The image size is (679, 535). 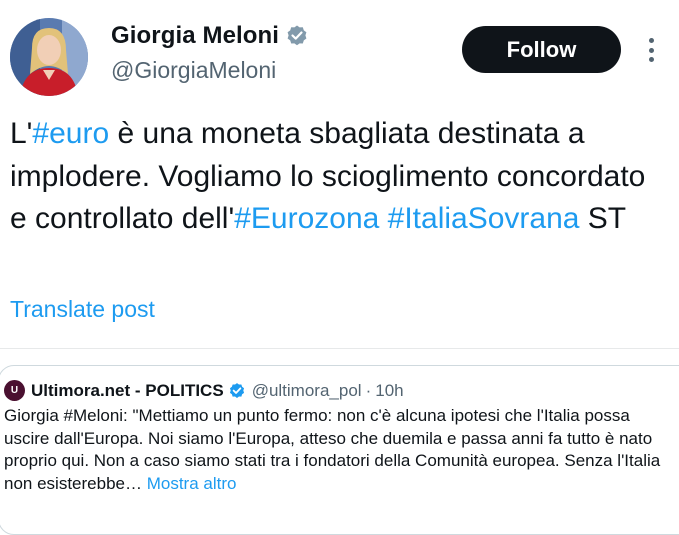 I want to click on hashtag-link: #euro, so click(x=70, y=133).